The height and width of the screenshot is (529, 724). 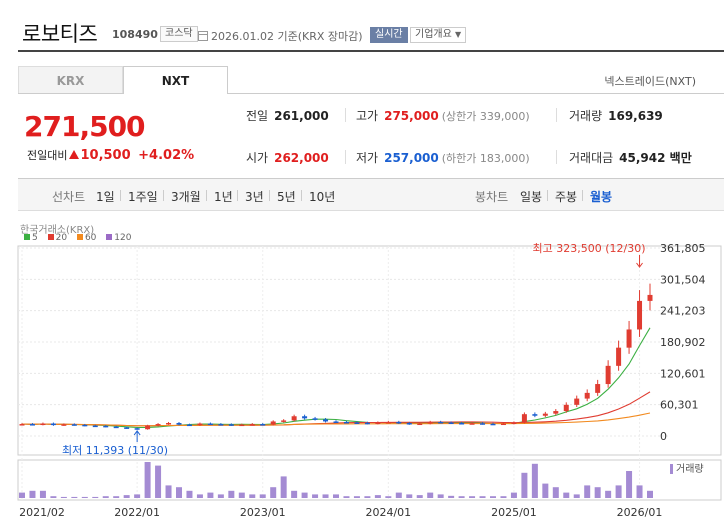 I want to click on stat-value: 275,000, so click(x=411, y=116).